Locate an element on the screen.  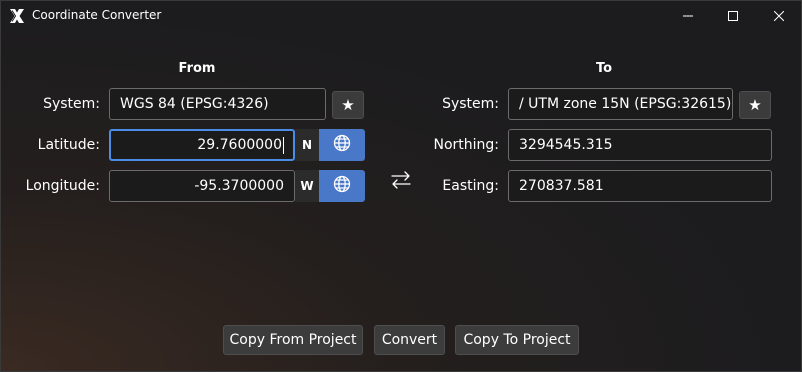
copy-to-project-button: Copy To Project is located at coordinates (517, 340).